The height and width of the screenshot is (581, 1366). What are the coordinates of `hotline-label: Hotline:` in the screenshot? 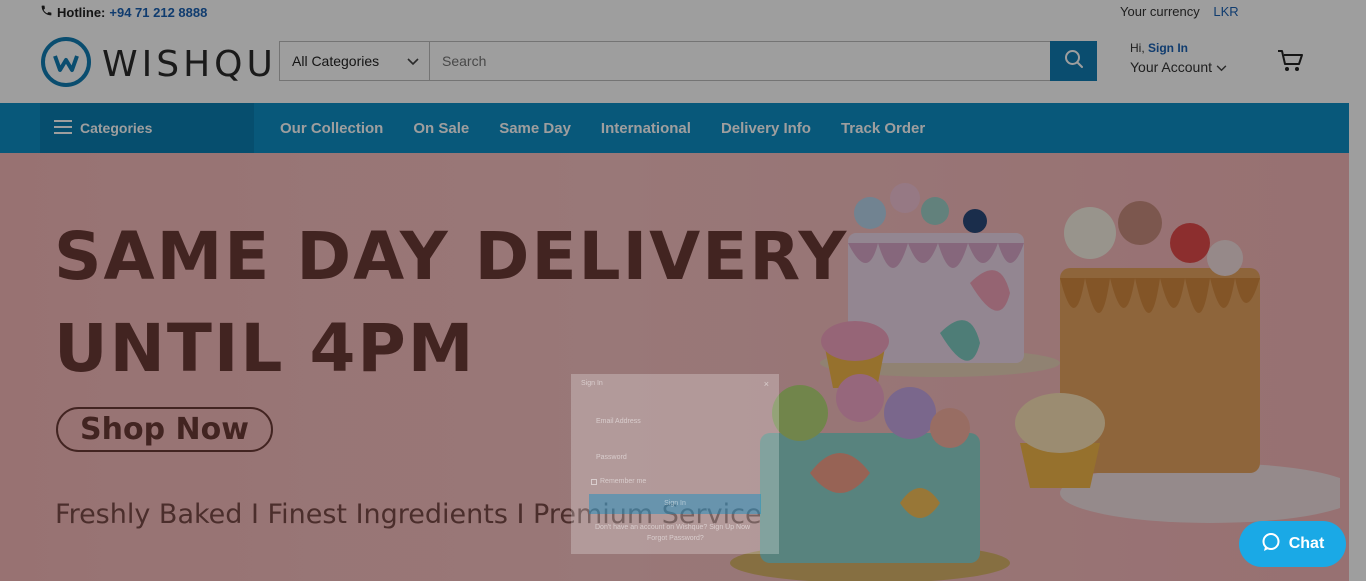 It's located at (81, 12).